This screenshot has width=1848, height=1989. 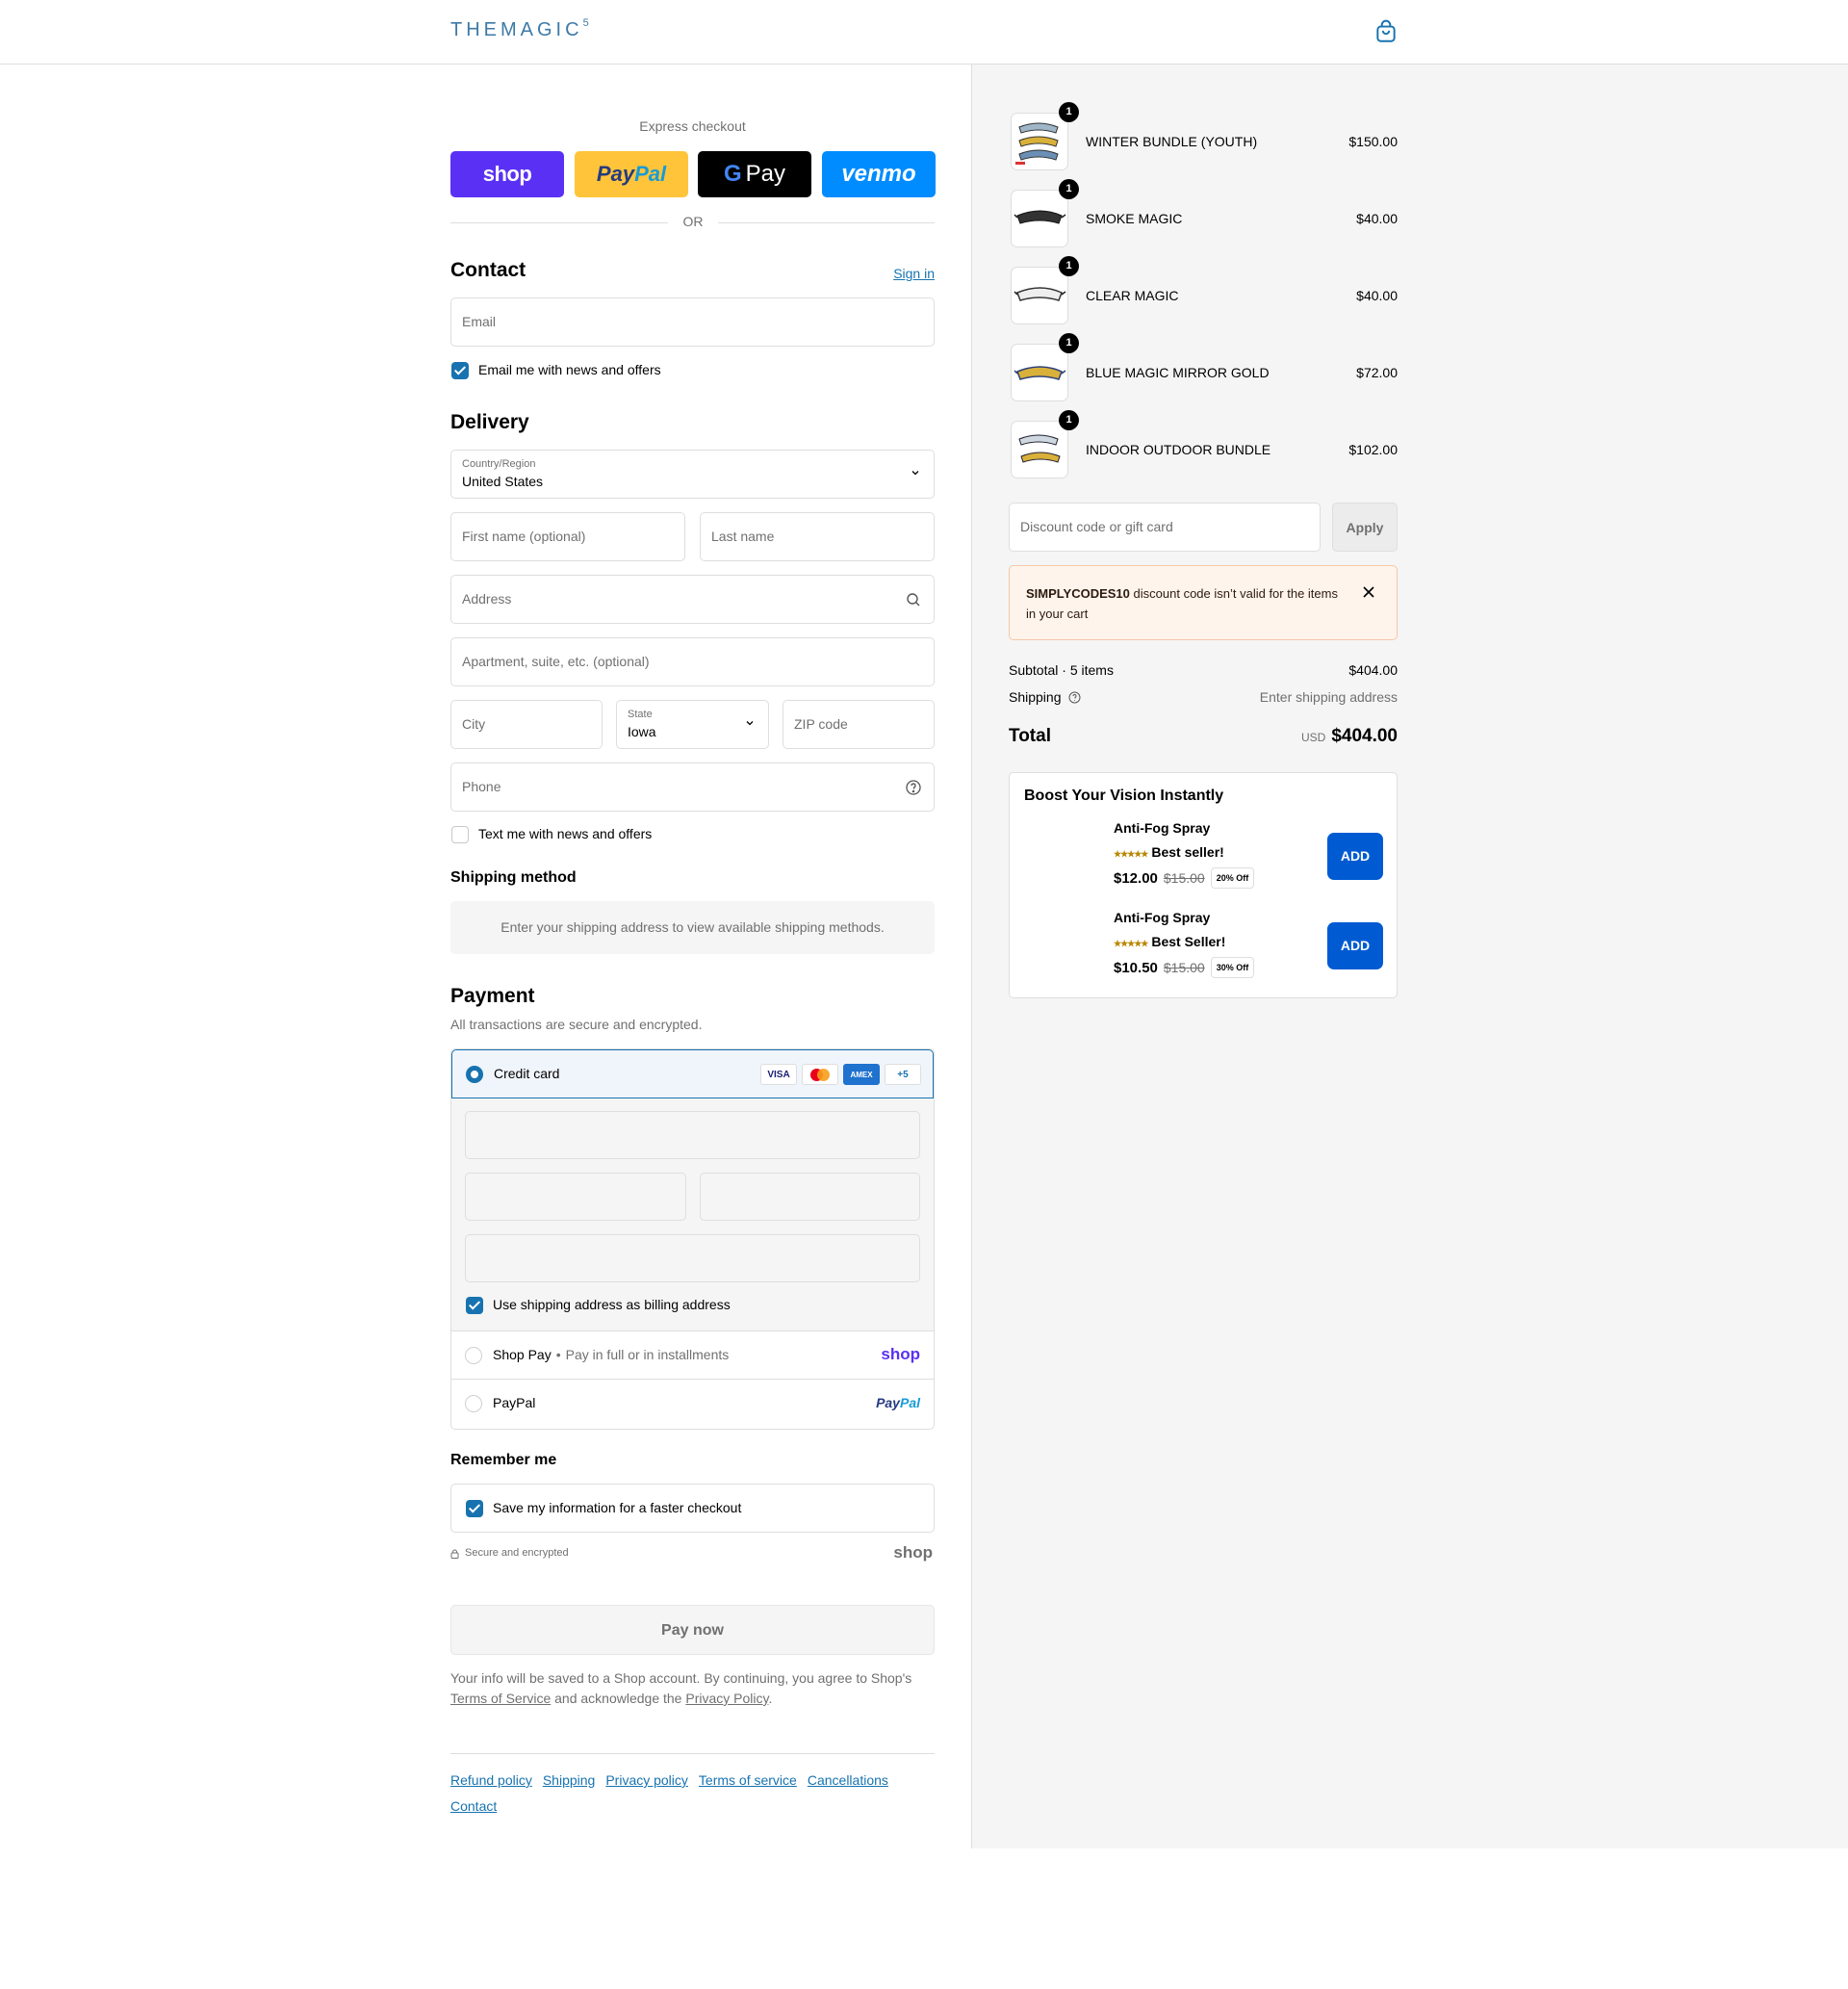 What do you see at coordinates (861, 1074) in the screenshot?
I see `amex-label: AMEX` at bounding box center [861, 1074].